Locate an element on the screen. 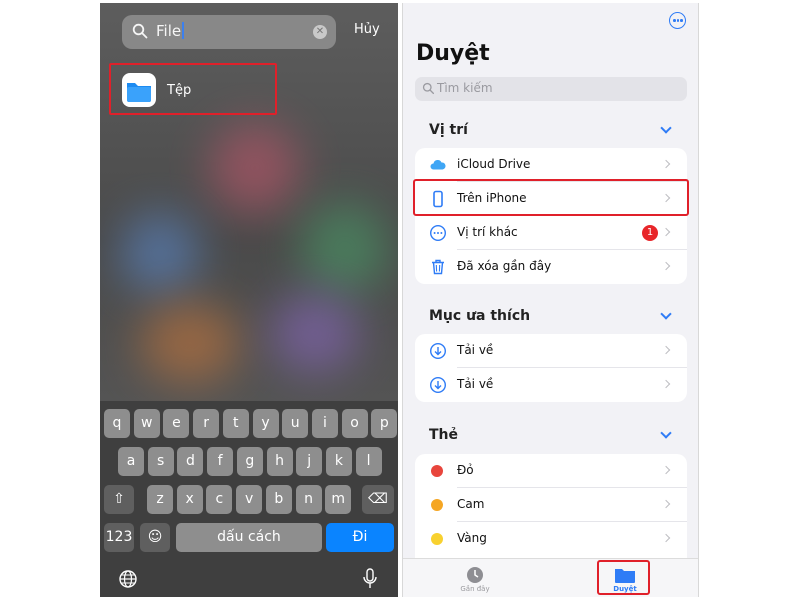 Image resolution: width=800 pixels, height=600 pixels. trash-icon is located at coordinates (438, 267).